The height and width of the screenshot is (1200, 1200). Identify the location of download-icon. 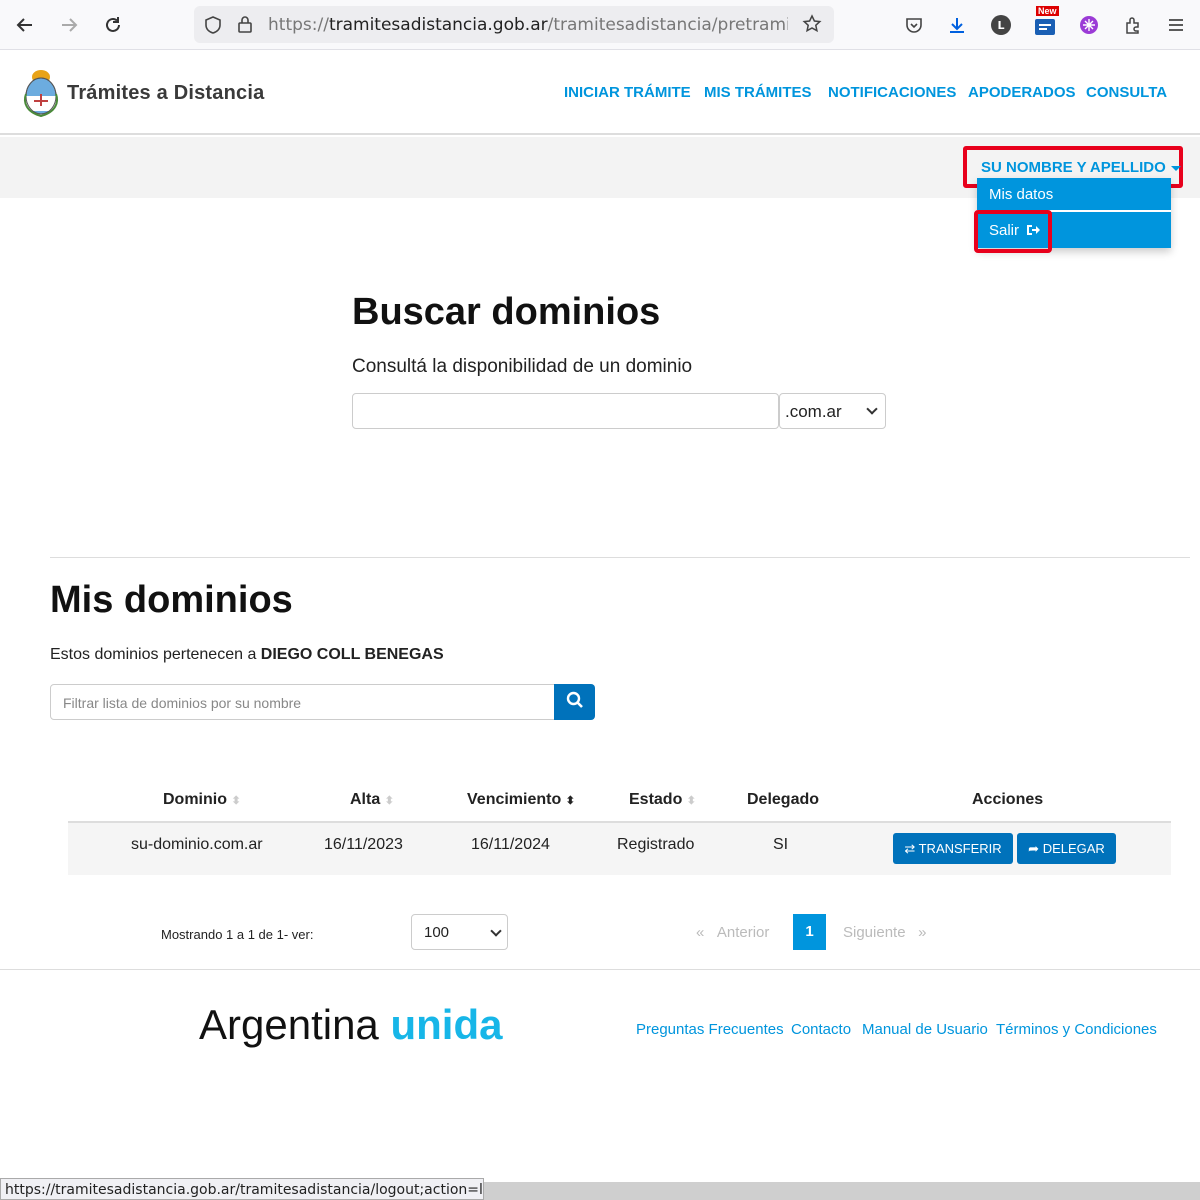
(957, 25).